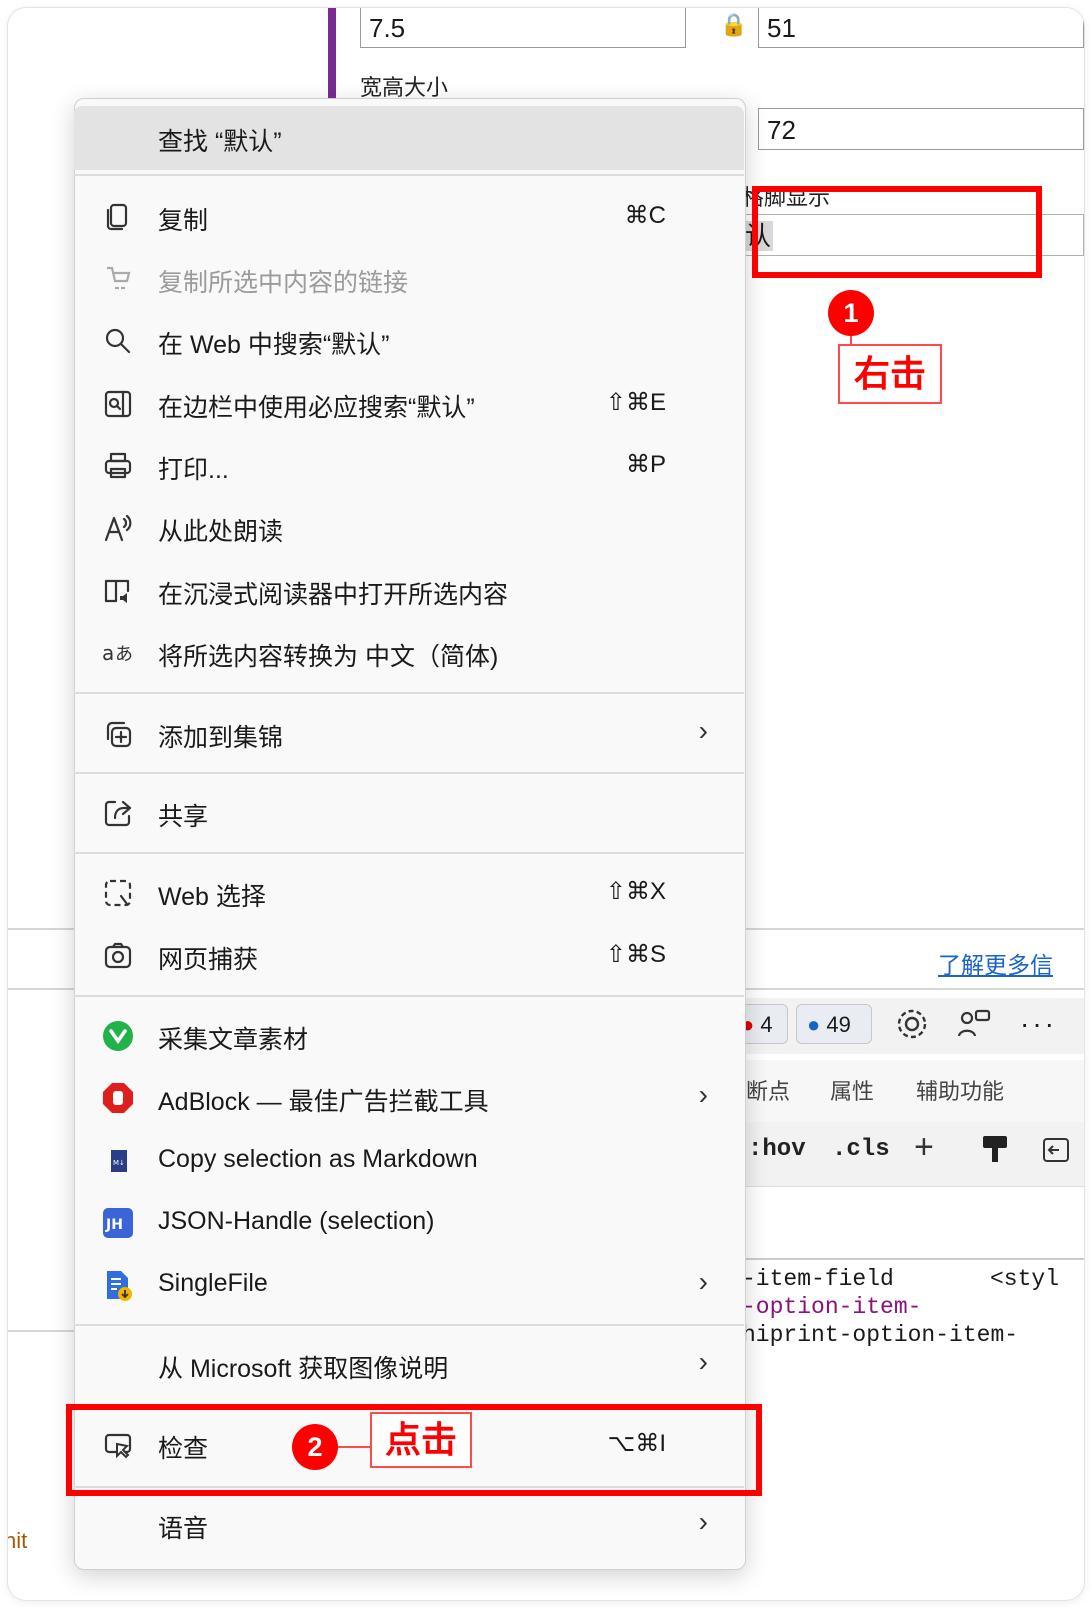 This screenshot has height=1608, width=1092. What do you see at coordinates (409, 1285) in the screenshot?
I see `menu-item-singlefile: SingleFile ›` at bounding box center [409, 1285].